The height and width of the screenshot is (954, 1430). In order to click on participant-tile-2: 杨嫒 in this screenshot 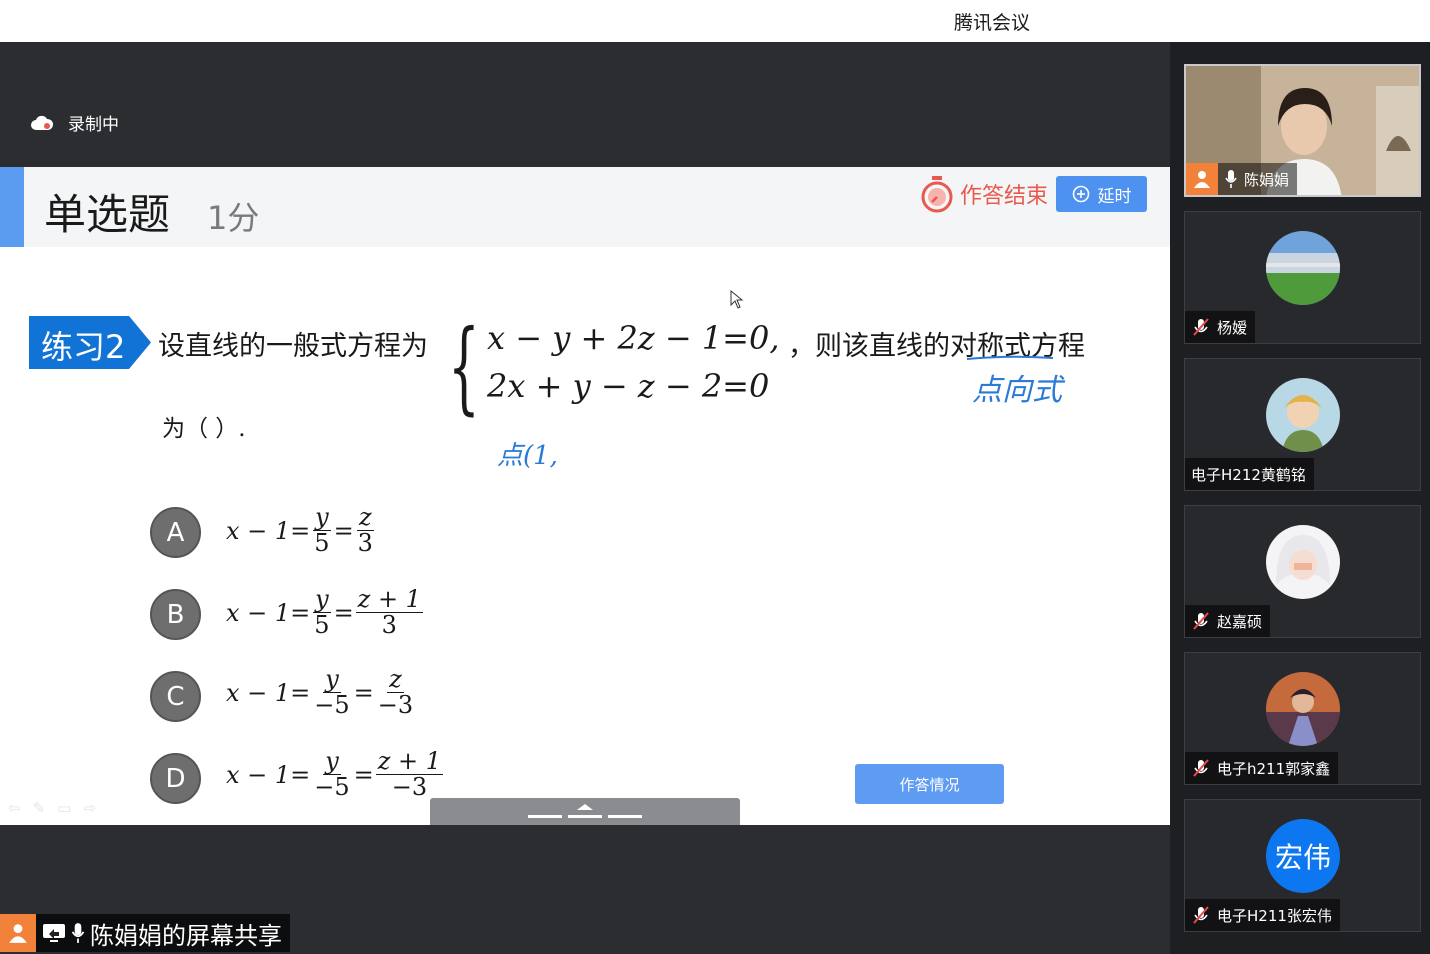, I will do `click(1302, 277)`.